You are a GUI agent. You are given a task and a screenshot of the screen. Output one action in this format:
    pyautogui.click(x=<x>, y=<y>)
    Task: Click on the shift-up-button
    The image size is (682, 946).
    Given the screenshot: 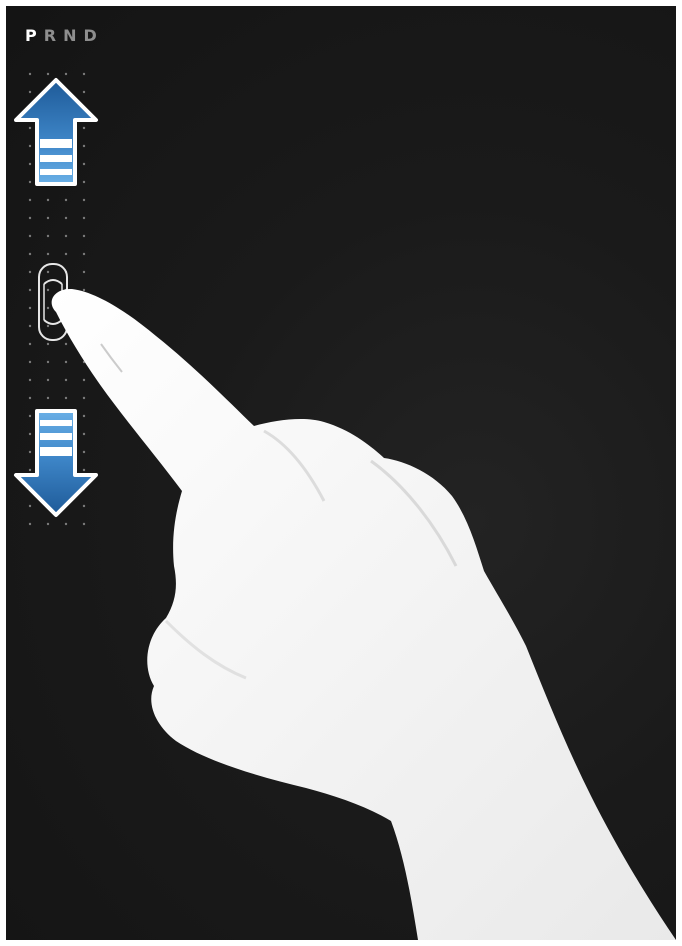 What is the action you would take?
    pyautogui.click(x=56, y=132)
    